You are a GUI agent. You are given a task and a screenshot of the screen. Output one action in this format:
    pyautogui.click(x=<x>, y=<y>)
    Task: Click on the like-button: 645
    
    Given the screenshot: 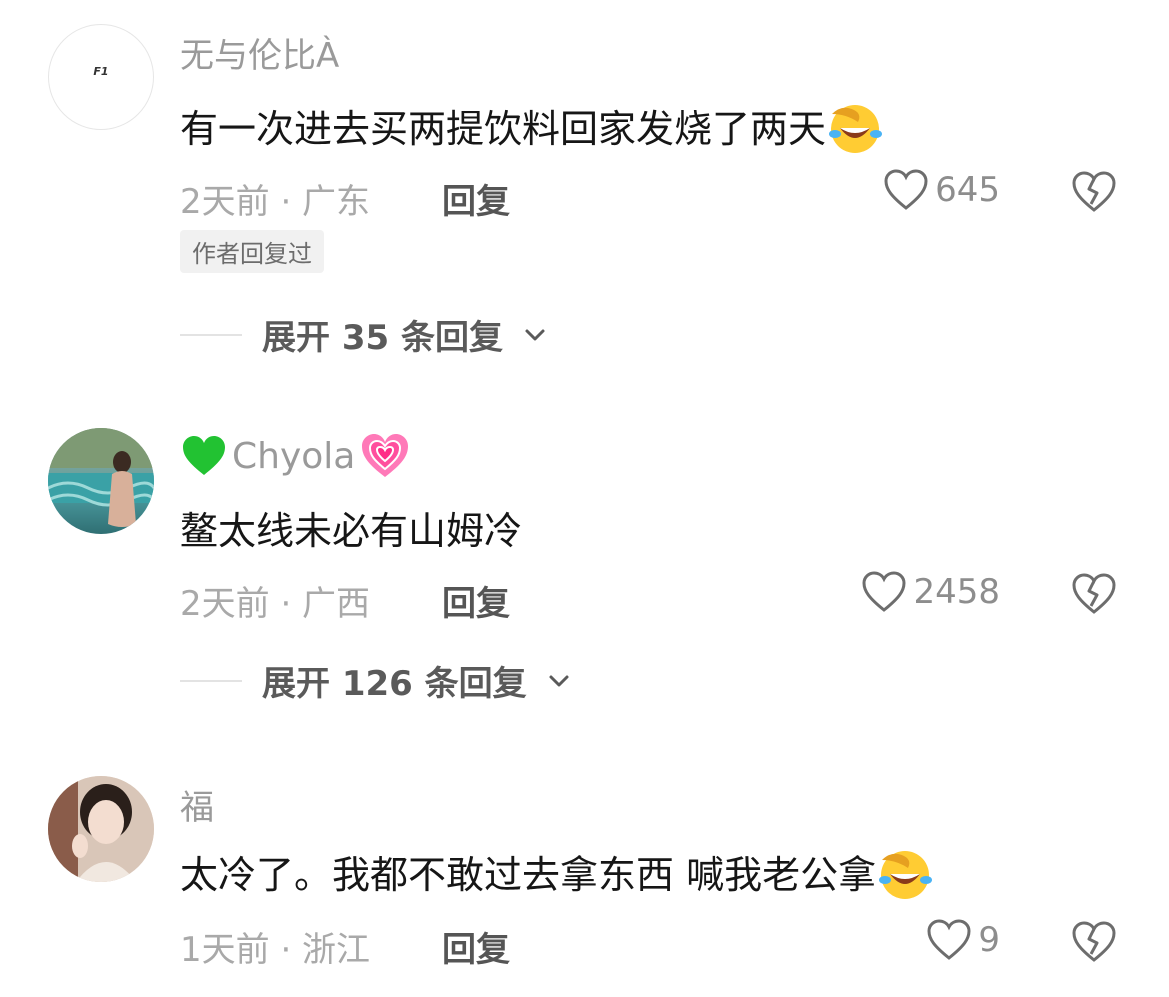 What is the action you would take?
    pyautogui.click(x=941, y=190)
    